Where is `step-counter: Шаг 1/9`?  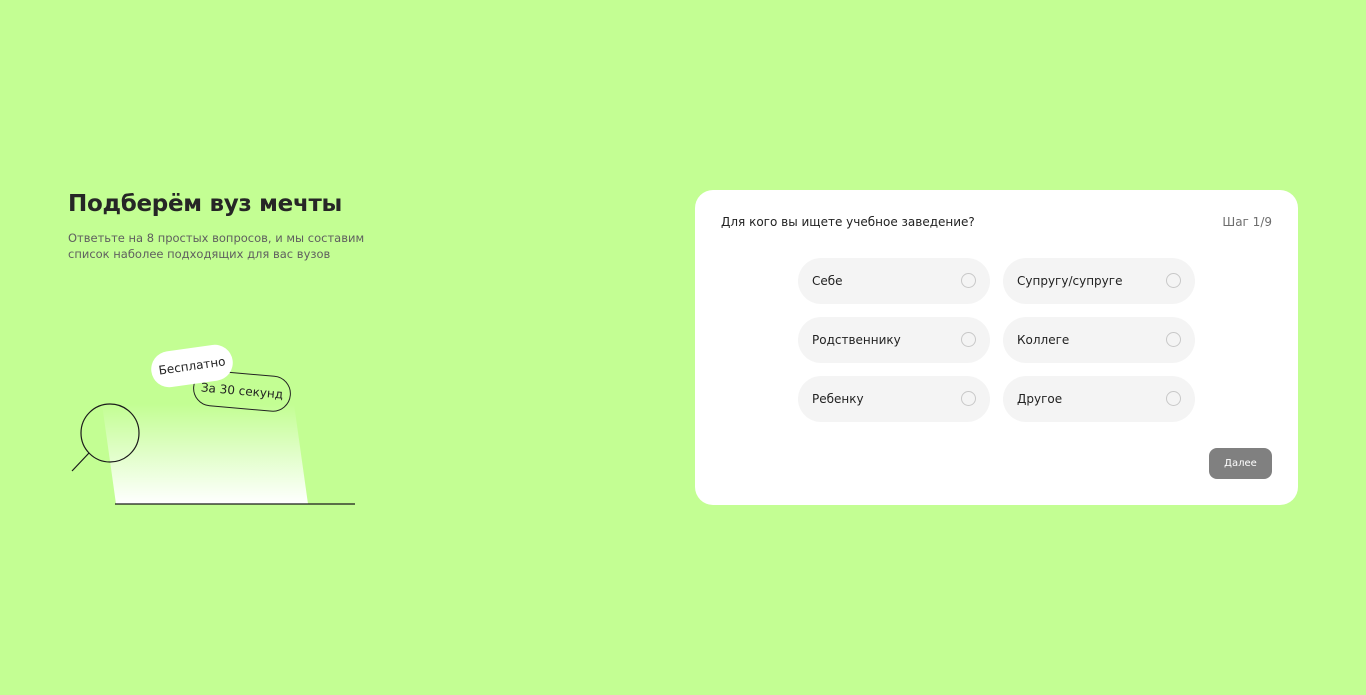 step-counter: Шаг 1/9 is located at coordinates (1247, 222).